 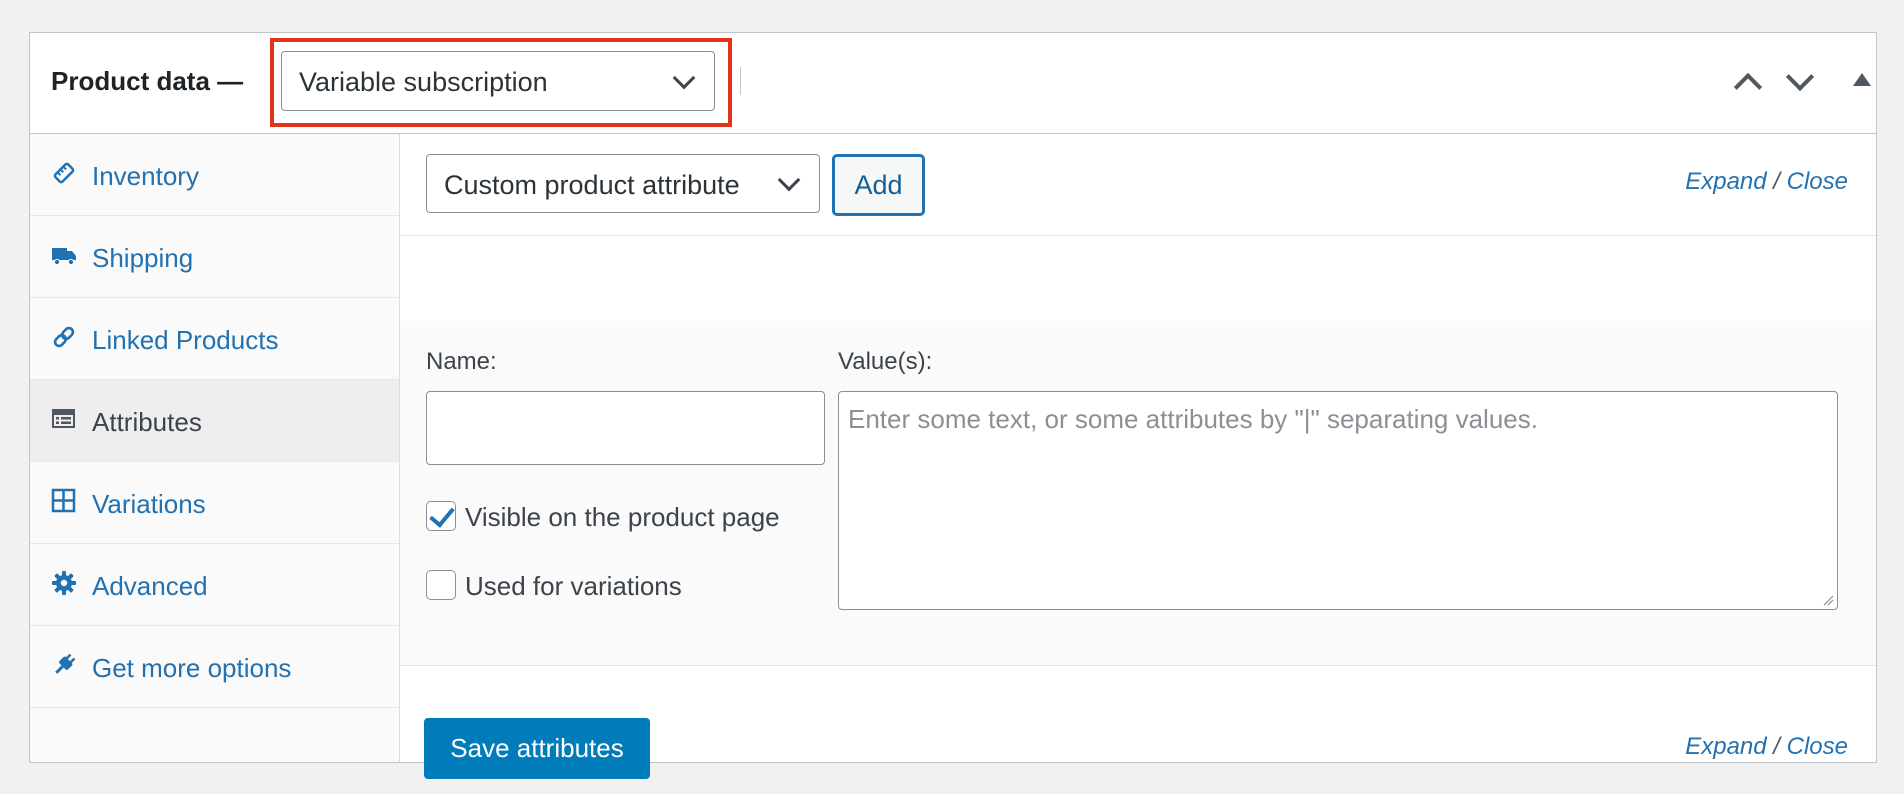 I want to click on tab-get-more-options: Get more options, so click(x=214, y=667).